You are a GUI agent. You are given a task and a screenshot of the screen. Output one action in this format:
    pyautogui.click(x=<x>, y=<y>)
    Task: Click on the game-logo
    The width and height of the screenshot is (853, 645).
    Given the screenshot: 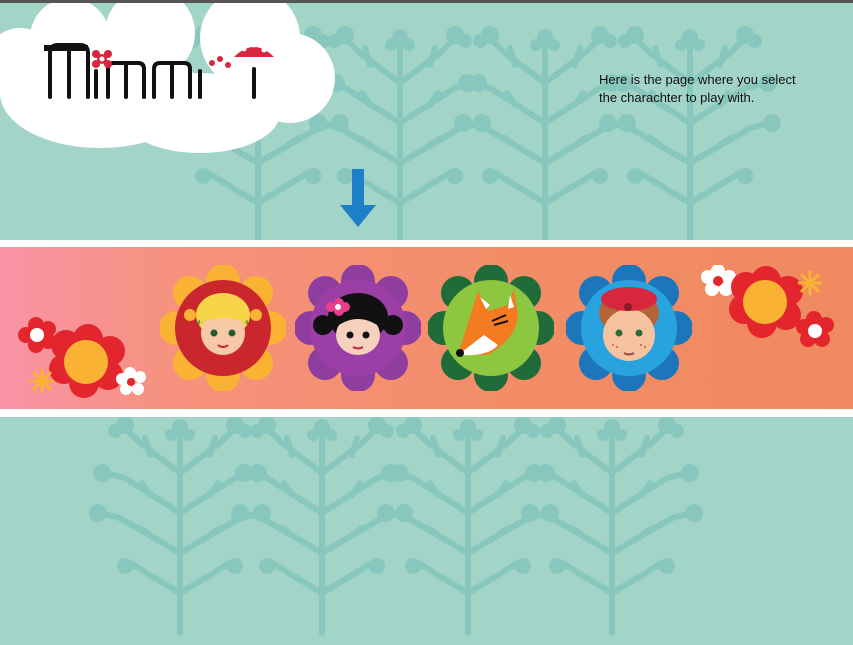 What is the action you would take?
    pyautogui.click(x=159, y=70)
    